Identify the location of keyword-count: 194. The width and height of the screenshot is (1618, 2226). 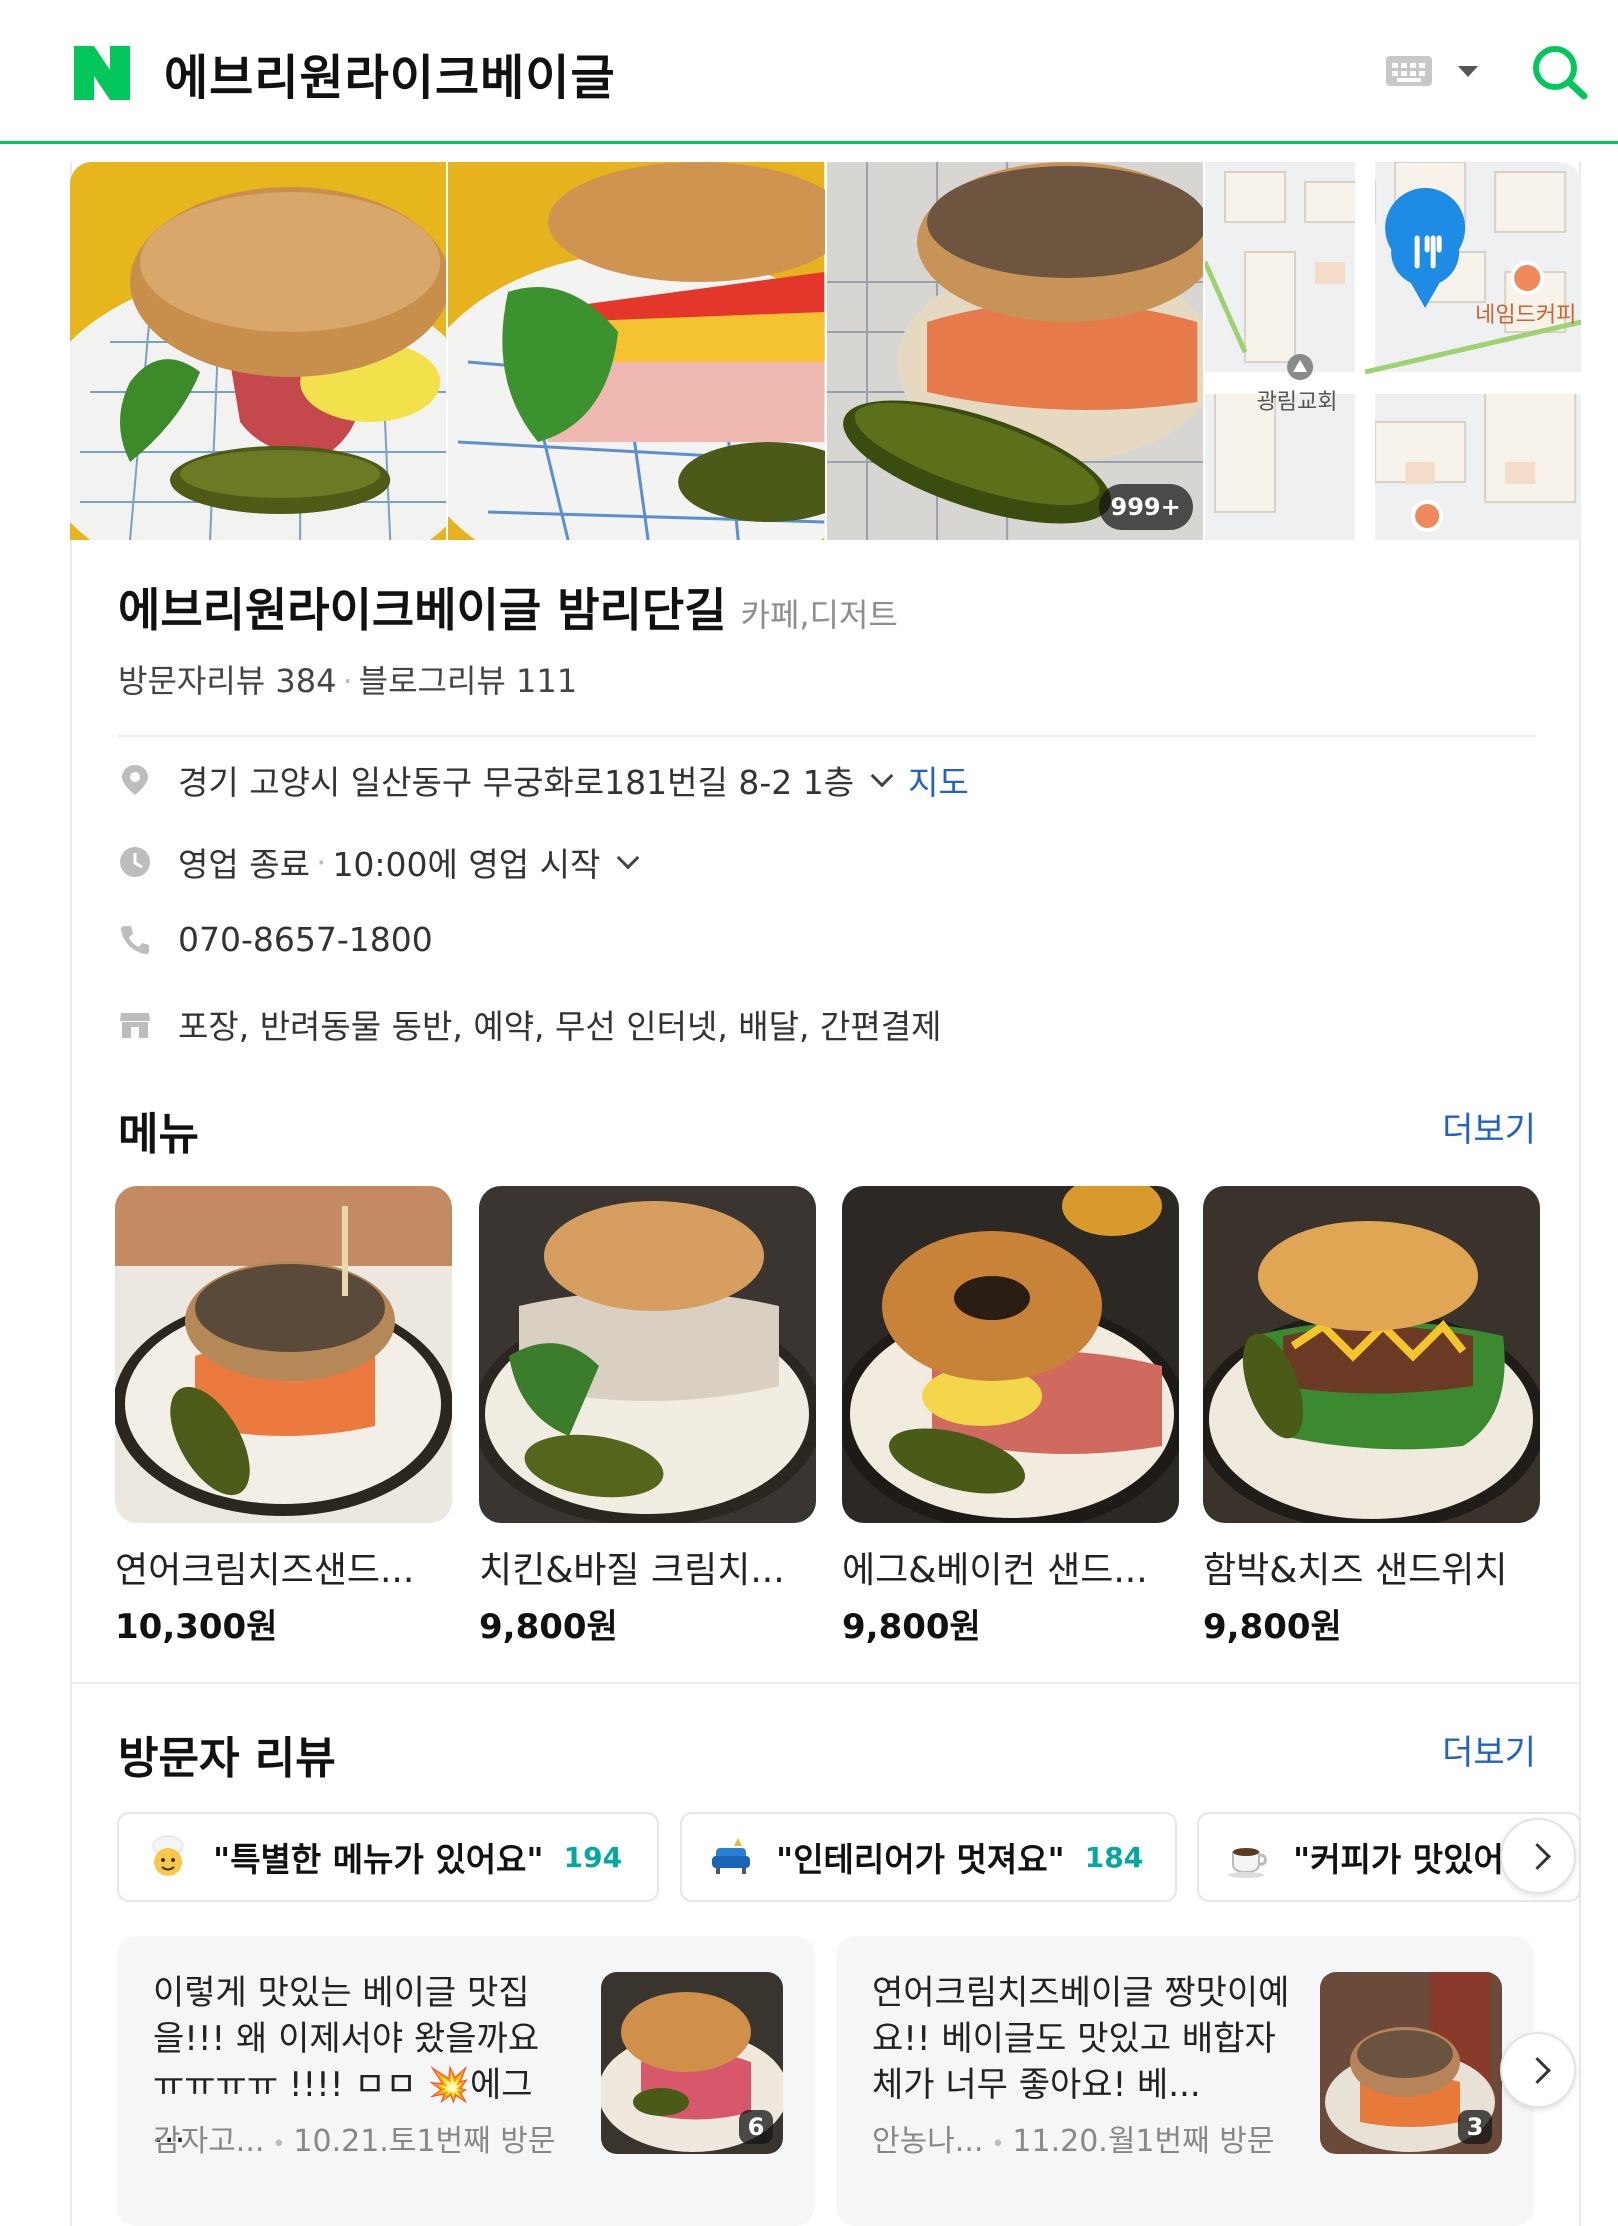
(593, 1857).